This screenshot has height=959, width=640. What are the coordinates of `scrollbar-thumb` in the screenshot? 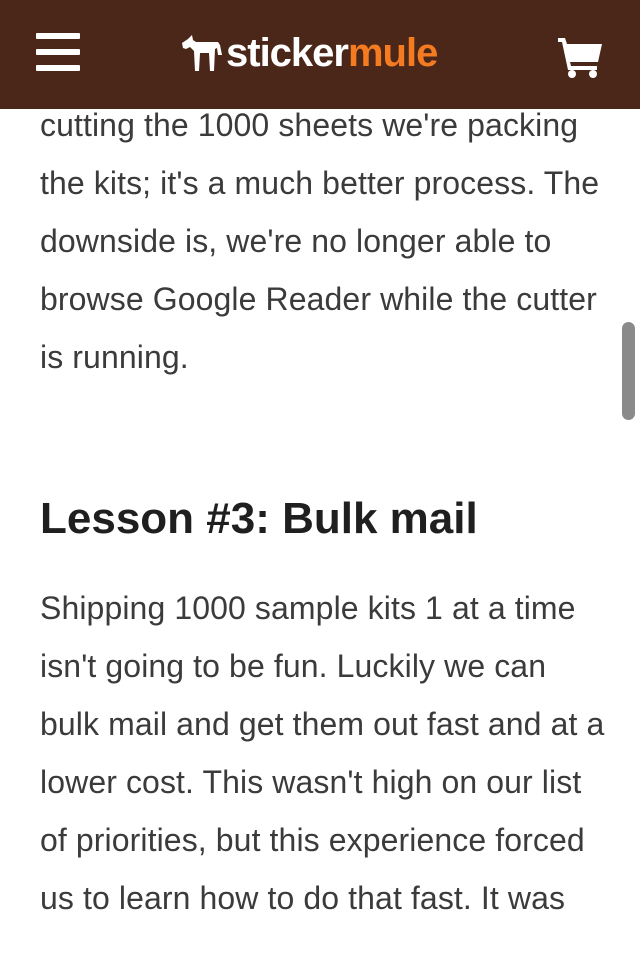 It's located at (628, 371).